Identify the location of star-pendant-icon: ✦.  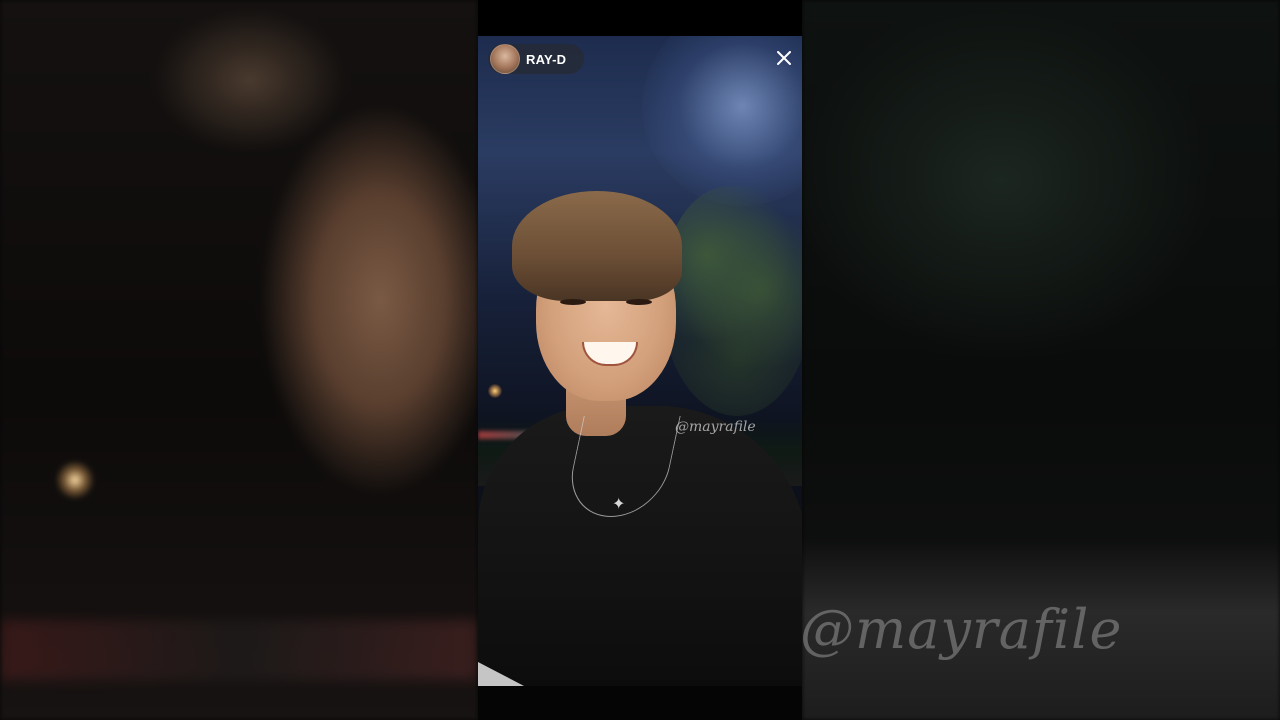
(619, 504).